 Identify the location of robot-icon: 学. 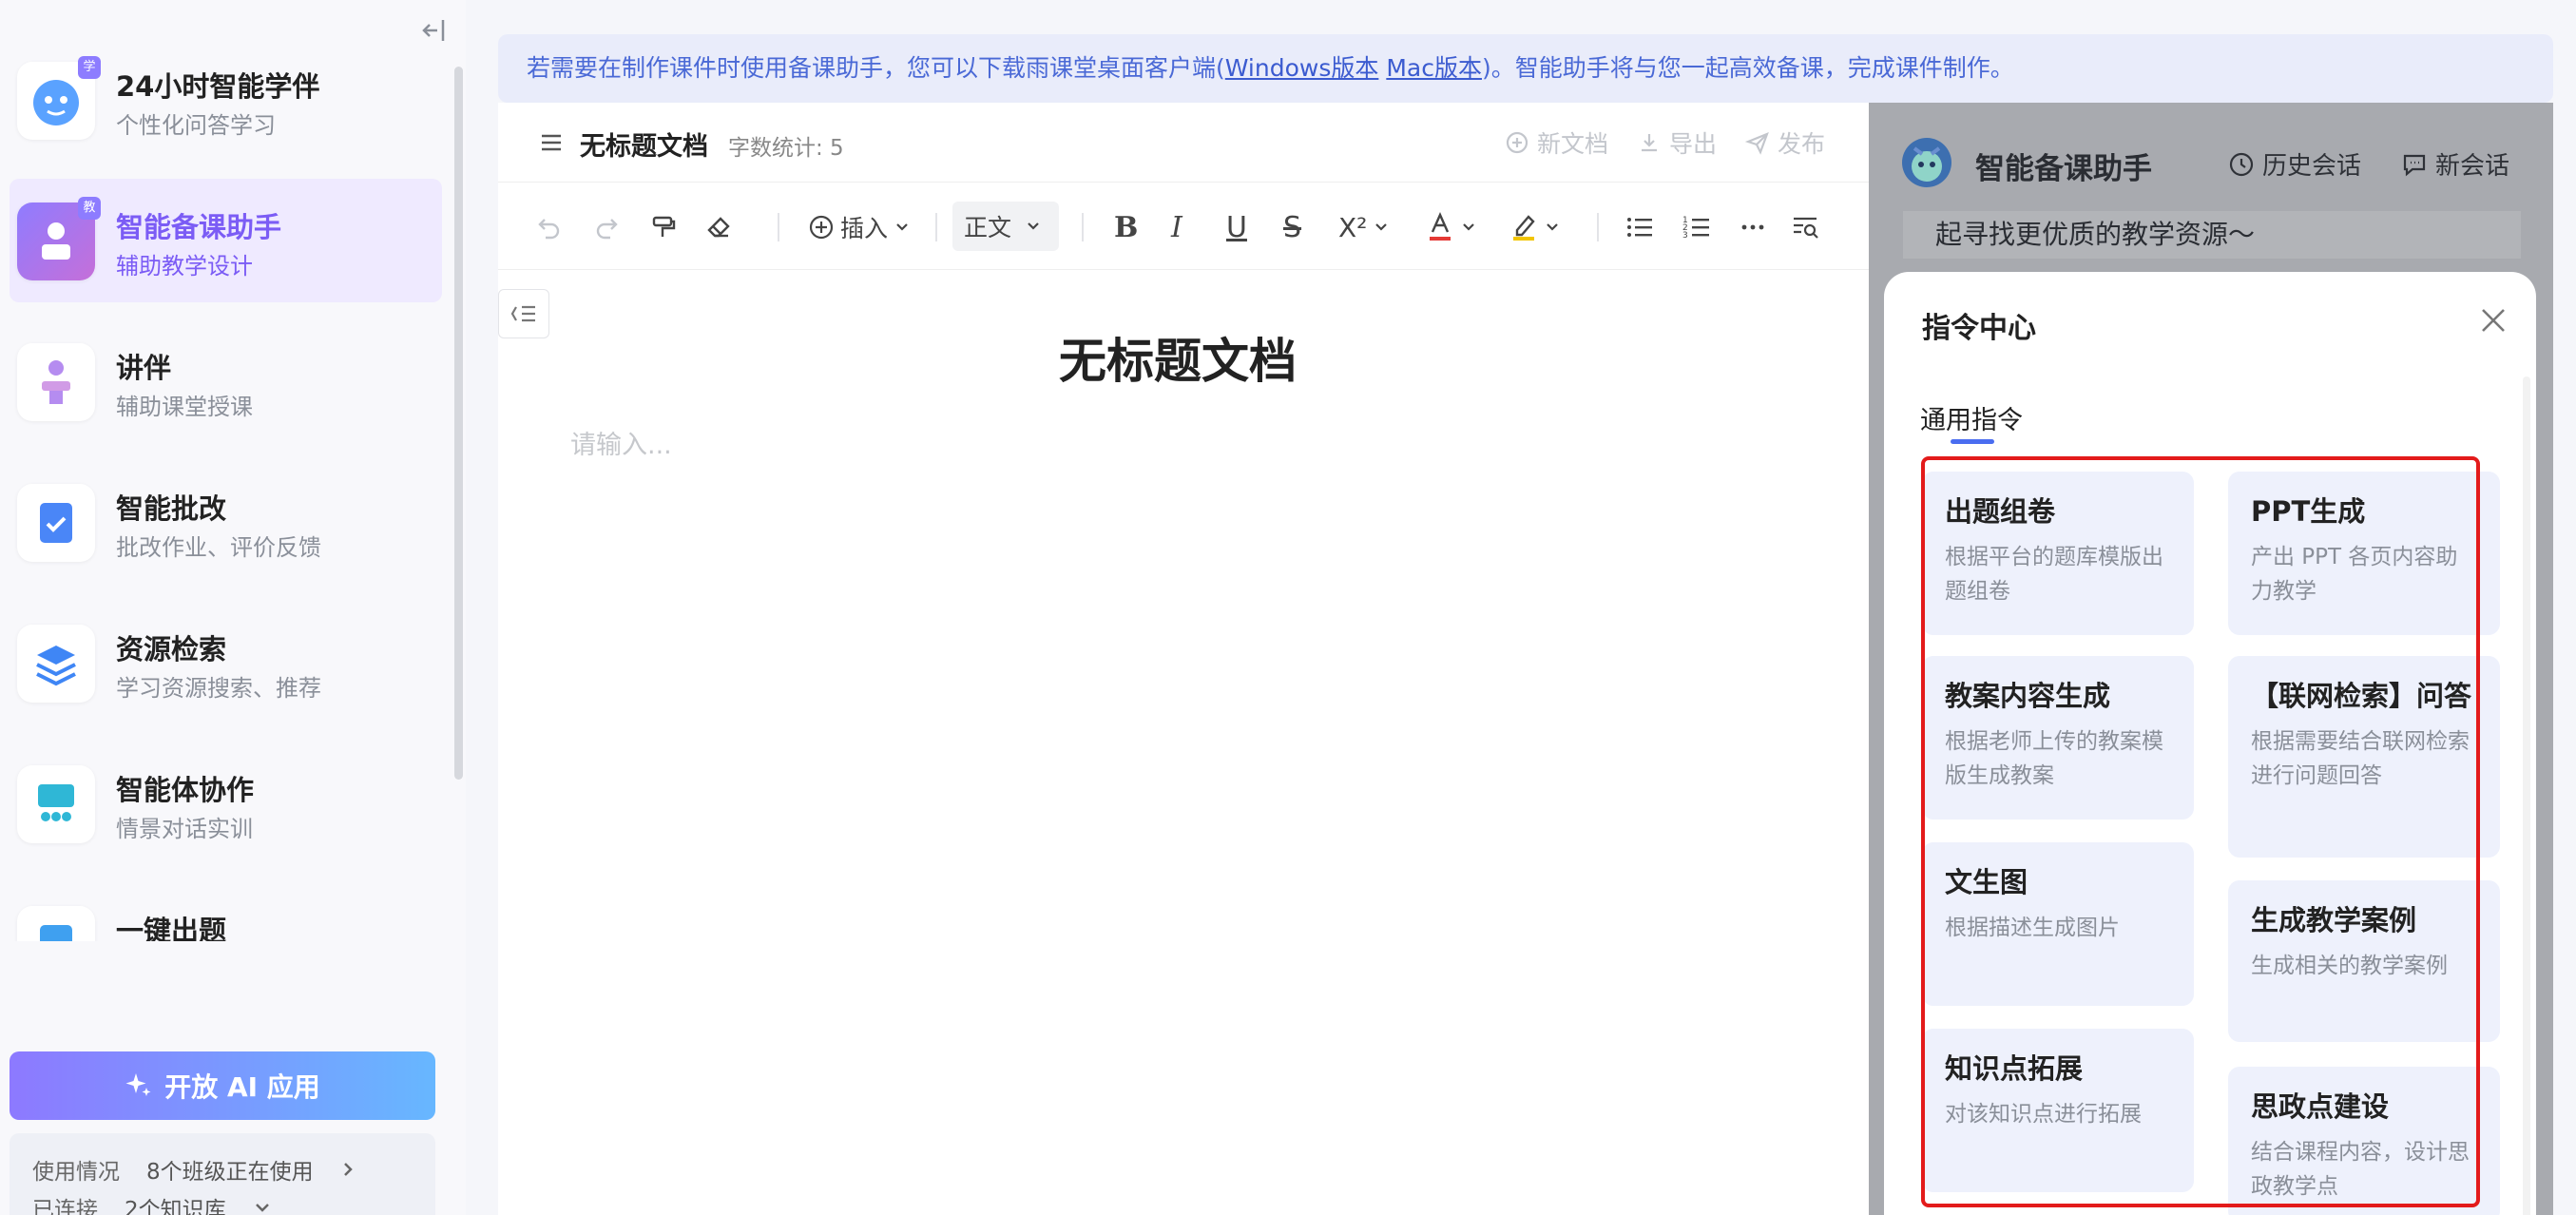
(59, 98).